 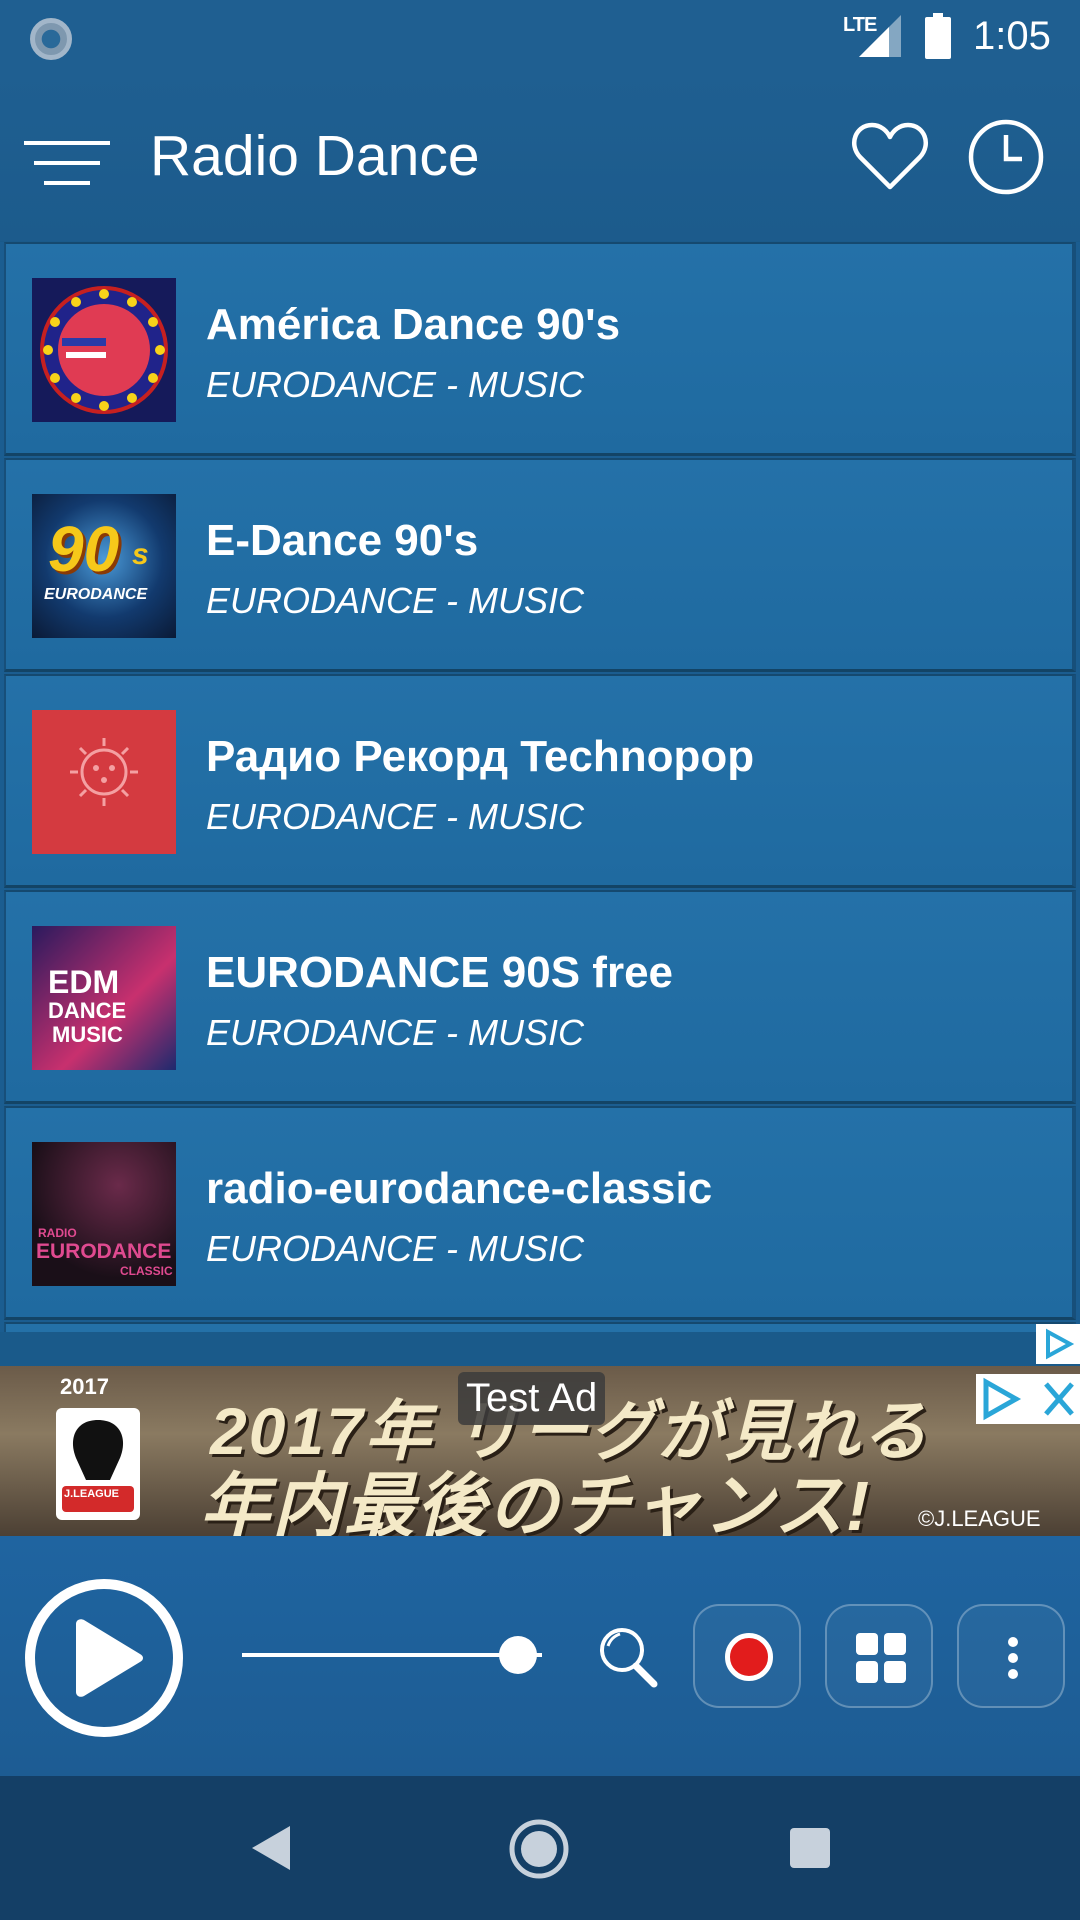 I want to click on station-title: E-Dance 90's, so click(x=342, y=540).